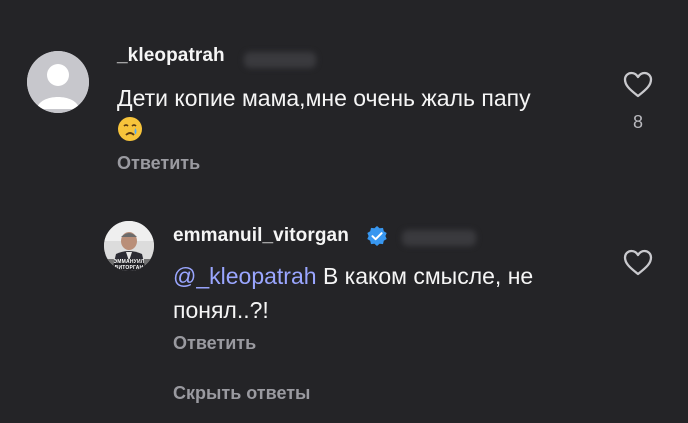 This screenshot has height=423, width=688. I want to click on reply-avatar: ЭММАНУИЛ ВИТОРГАН, so click(129, 246).